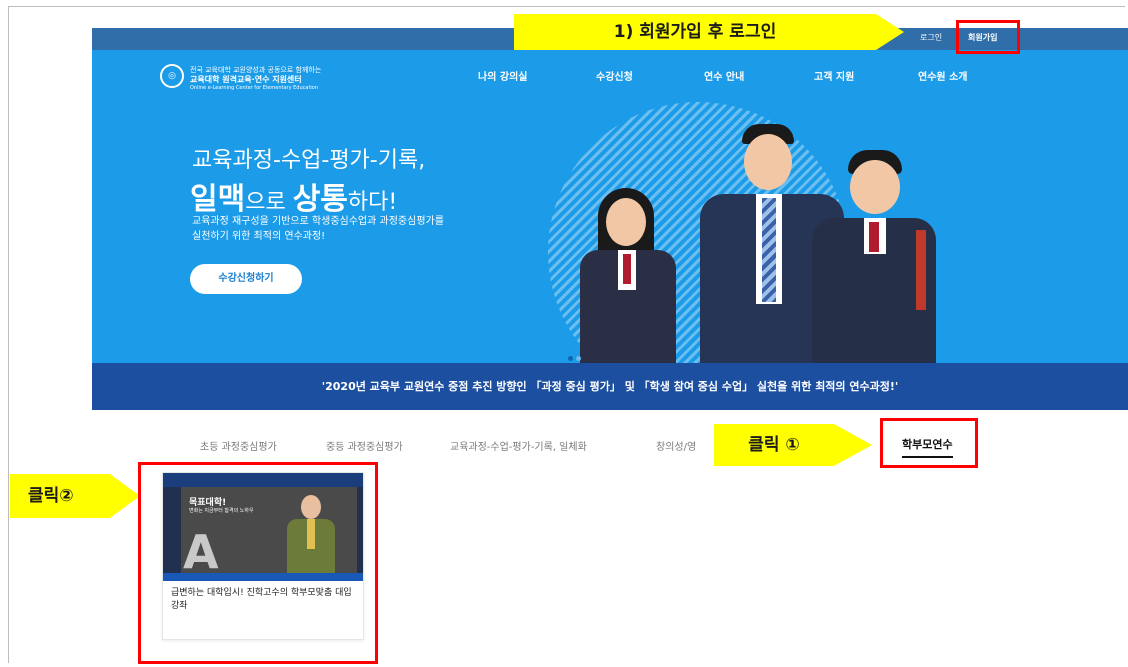 The width and height of the screenshot is (1128, 667). I want to click on click1-callout-arrow, so click(853, 445).